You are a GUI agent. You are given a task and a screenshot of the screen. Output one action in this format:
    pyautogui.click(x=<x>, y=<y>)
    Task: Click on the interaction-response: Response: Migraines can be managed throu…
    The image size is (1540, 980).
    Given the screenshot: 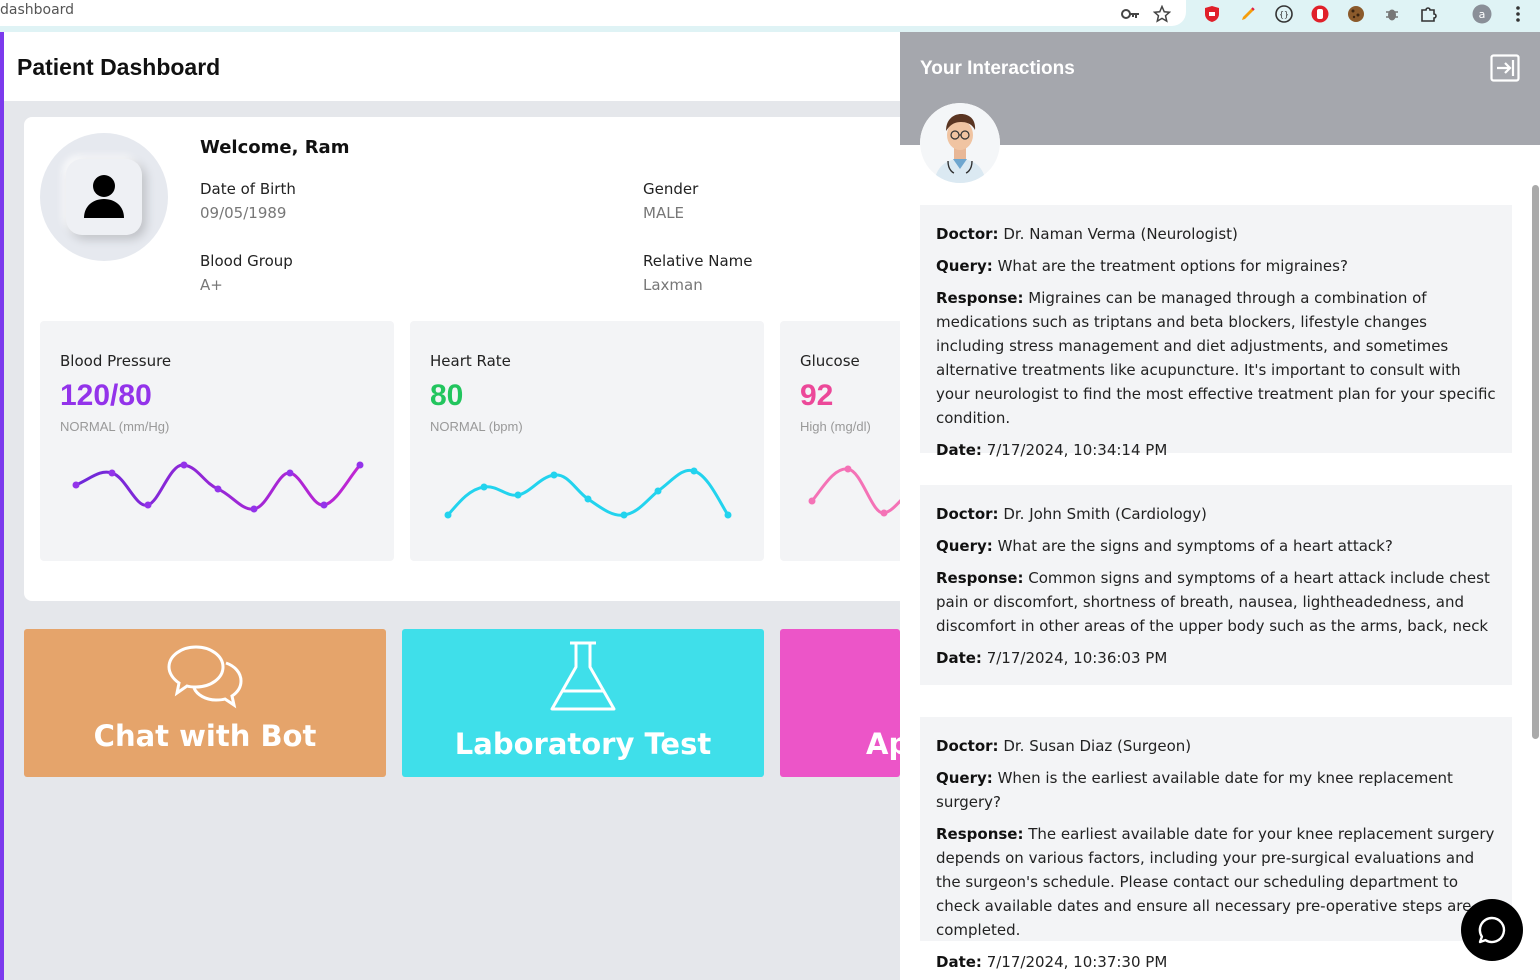 What is the action you would take?
    pyautogui.click(x=1216, y=358)
    